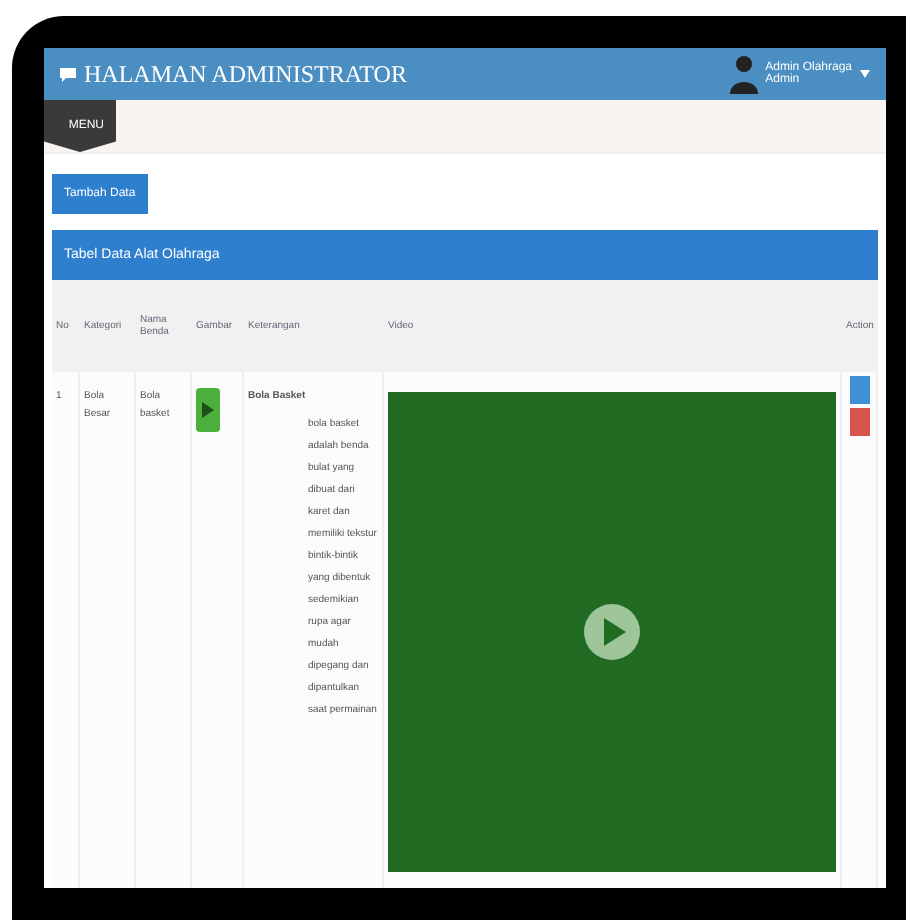  What do you see at coordinates (612, 632) in the screenshot?
I see `play-icon` at bounding box center [612, 632].